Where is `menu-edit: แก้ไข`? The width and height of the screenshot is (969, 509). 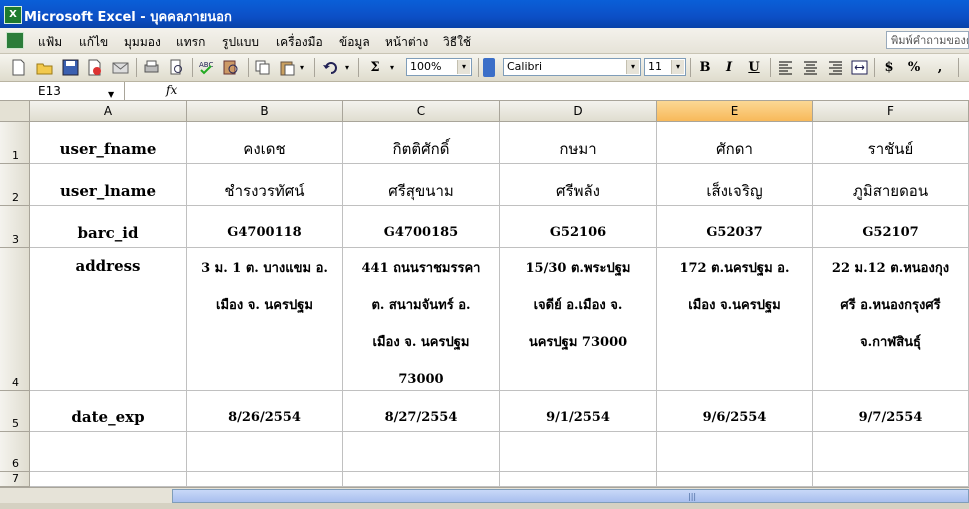 menu-edit: แก้ไข is located at coordinates (93, 42).